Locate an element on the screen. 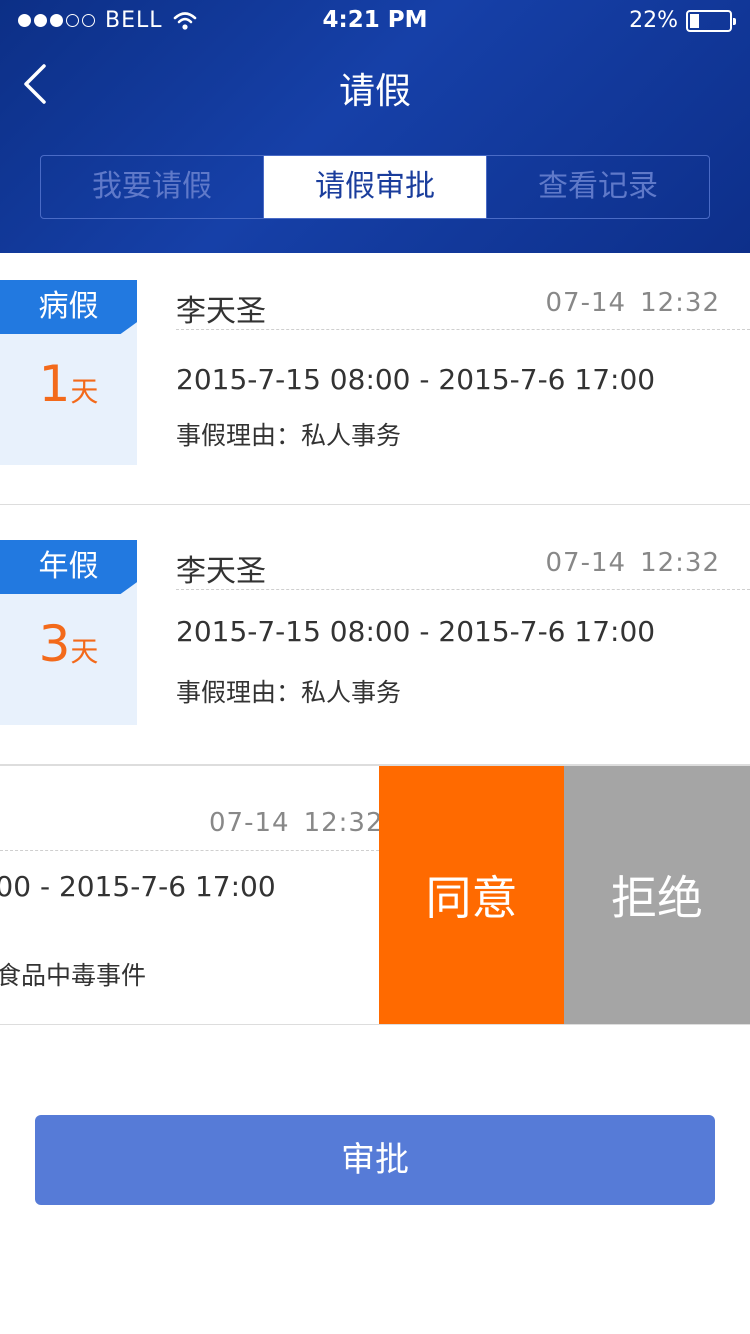  leave-days: 3天 is located at coordinates (68, 644).